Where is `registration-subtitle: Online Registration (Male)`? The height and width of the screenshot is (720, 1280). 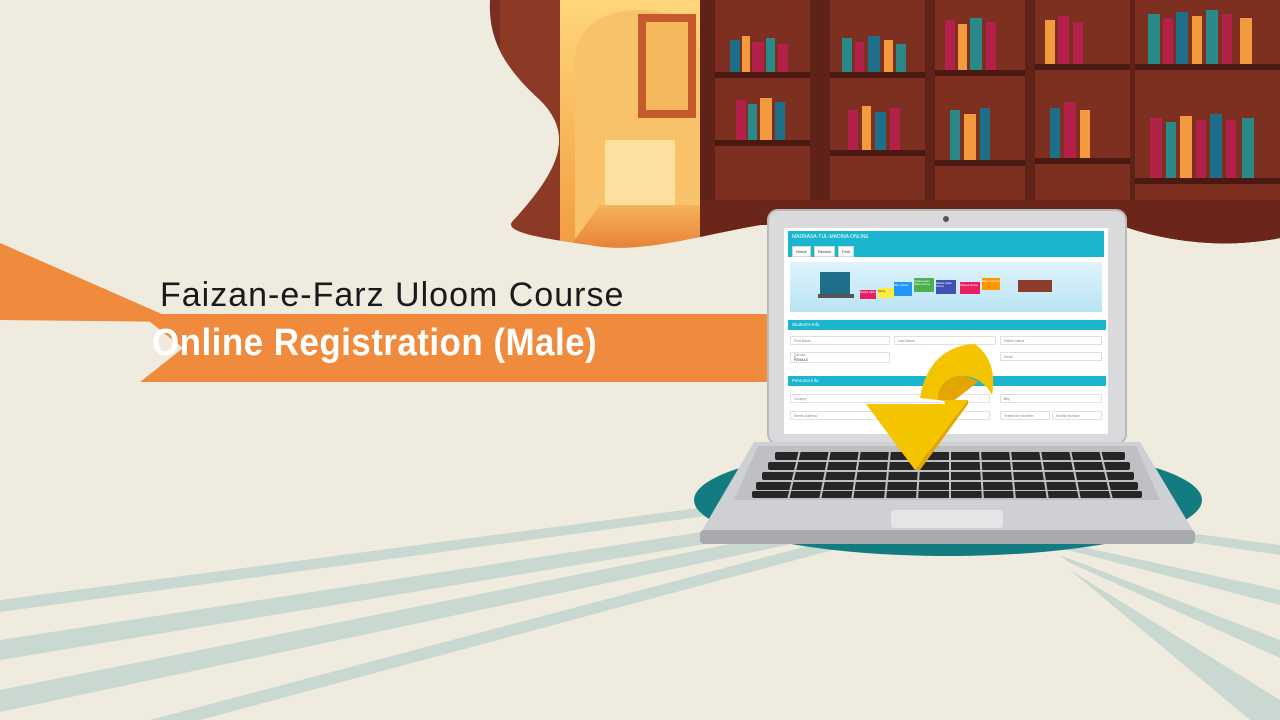
registration-subtitle: Online Registration (Male) is located at coordinates (375, 343).